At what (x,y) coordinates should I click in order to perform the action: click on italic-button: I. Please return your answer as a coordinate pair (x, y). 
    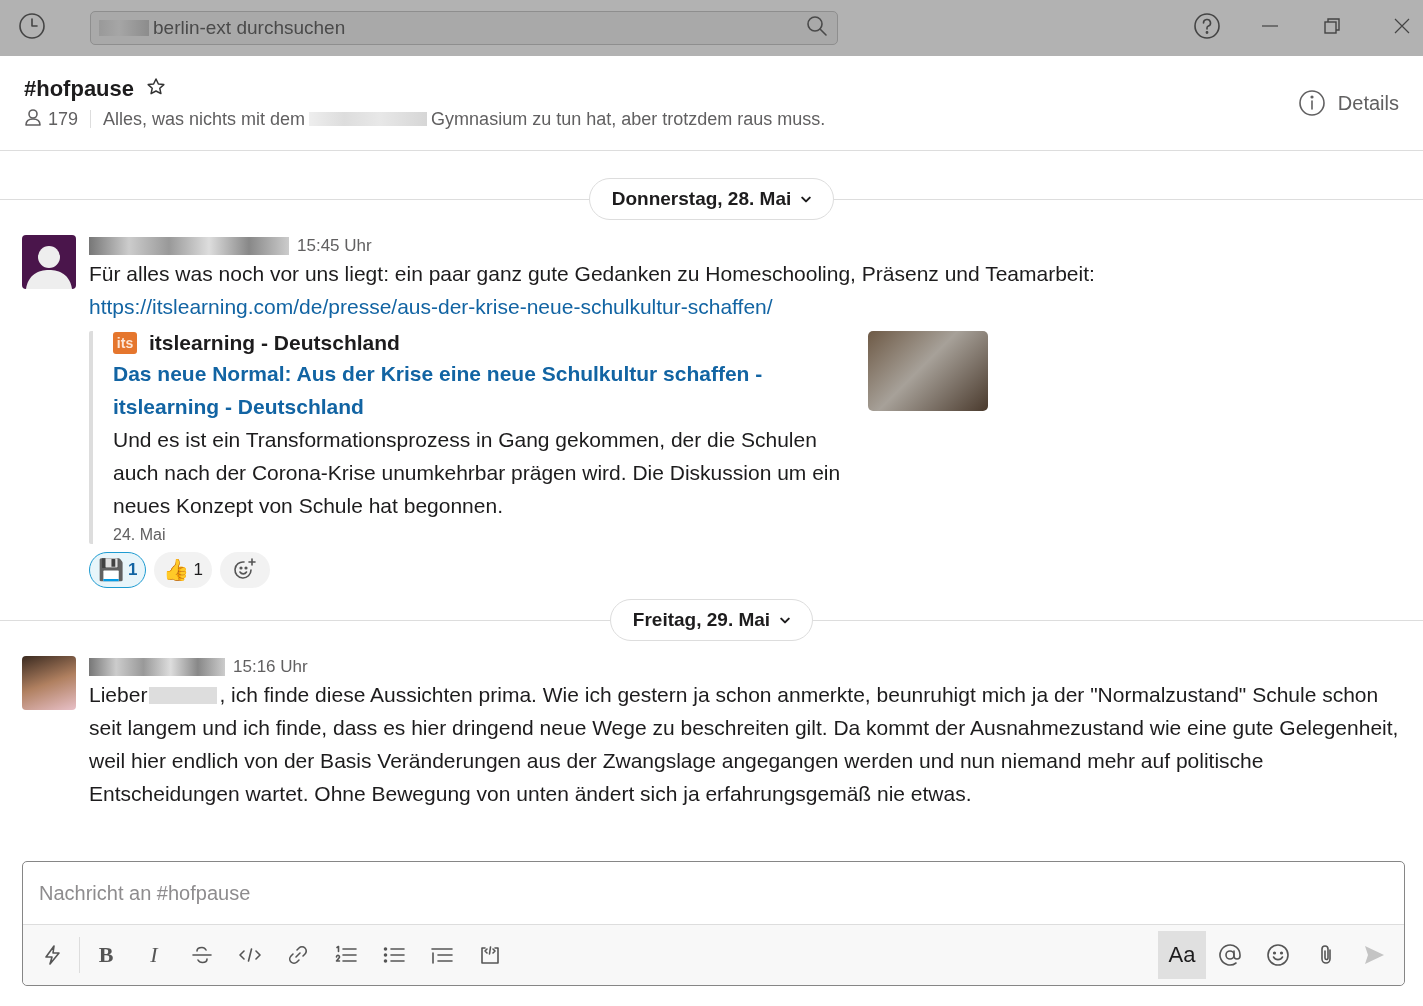
    Looking at the image, I should click on (154, 955).